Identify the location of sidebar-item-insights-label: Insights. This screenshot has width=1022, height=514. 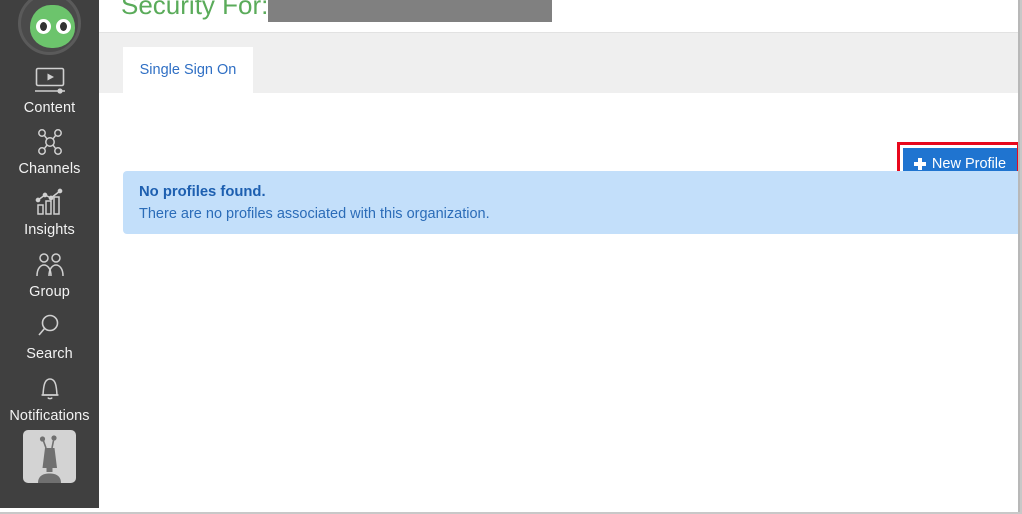
(49, 230).